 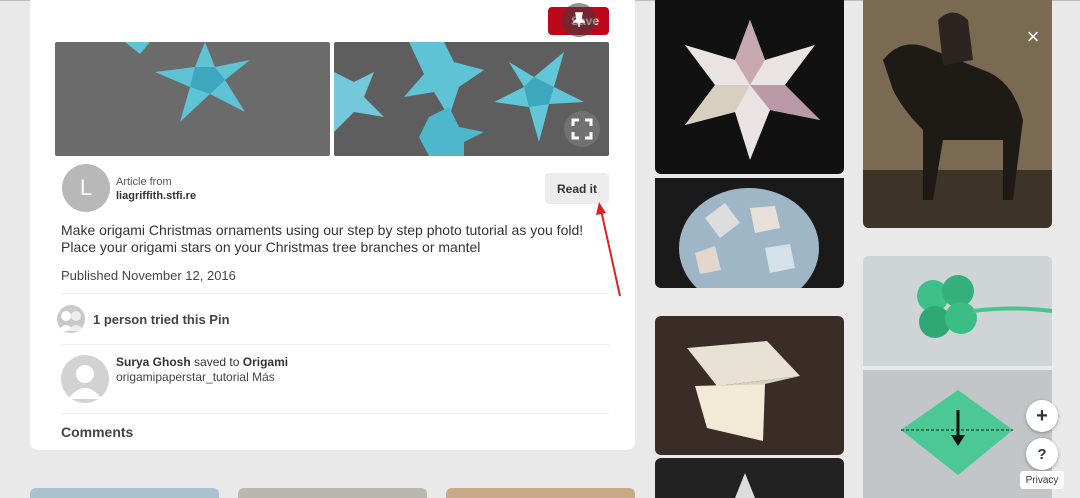 I want to click on image-divider, so click(x=332, y=99).